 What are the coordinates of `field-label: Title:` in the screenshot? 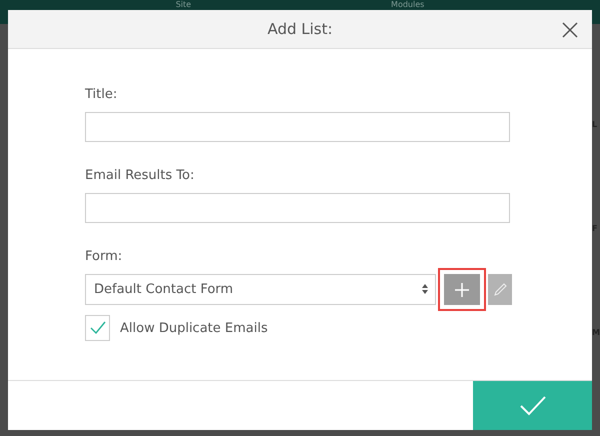 It's located at (101, 94).